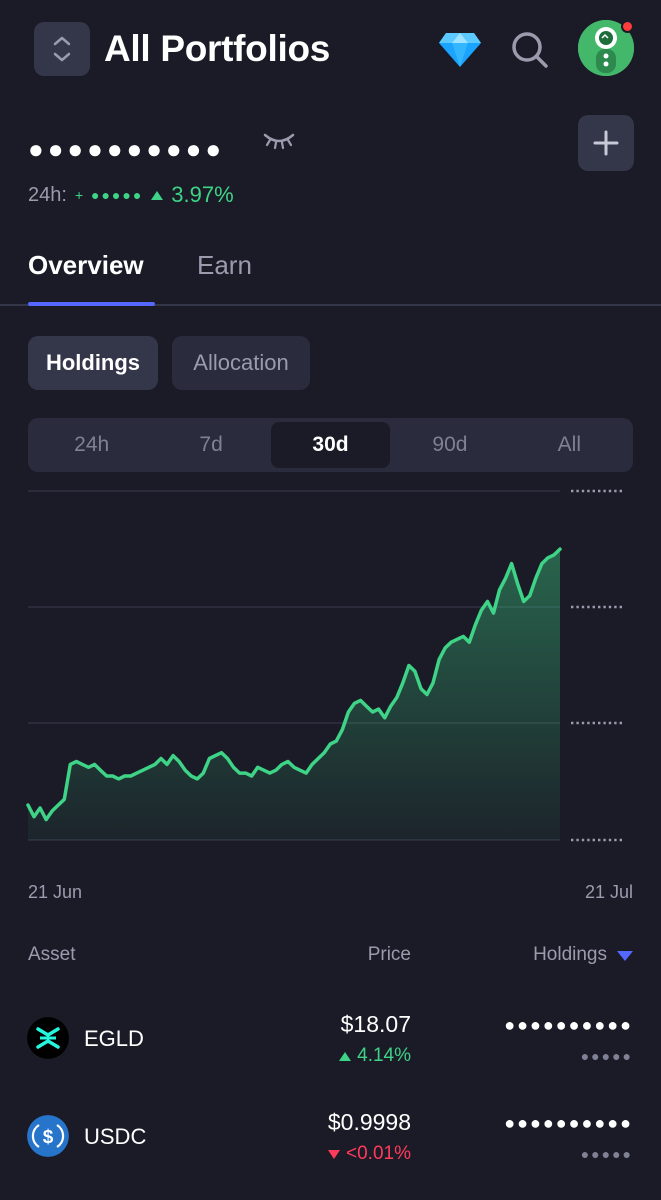  Describe the element at coordinates (449, 445) in the screenshot. I see `range-option-90d: 90d` at that location.